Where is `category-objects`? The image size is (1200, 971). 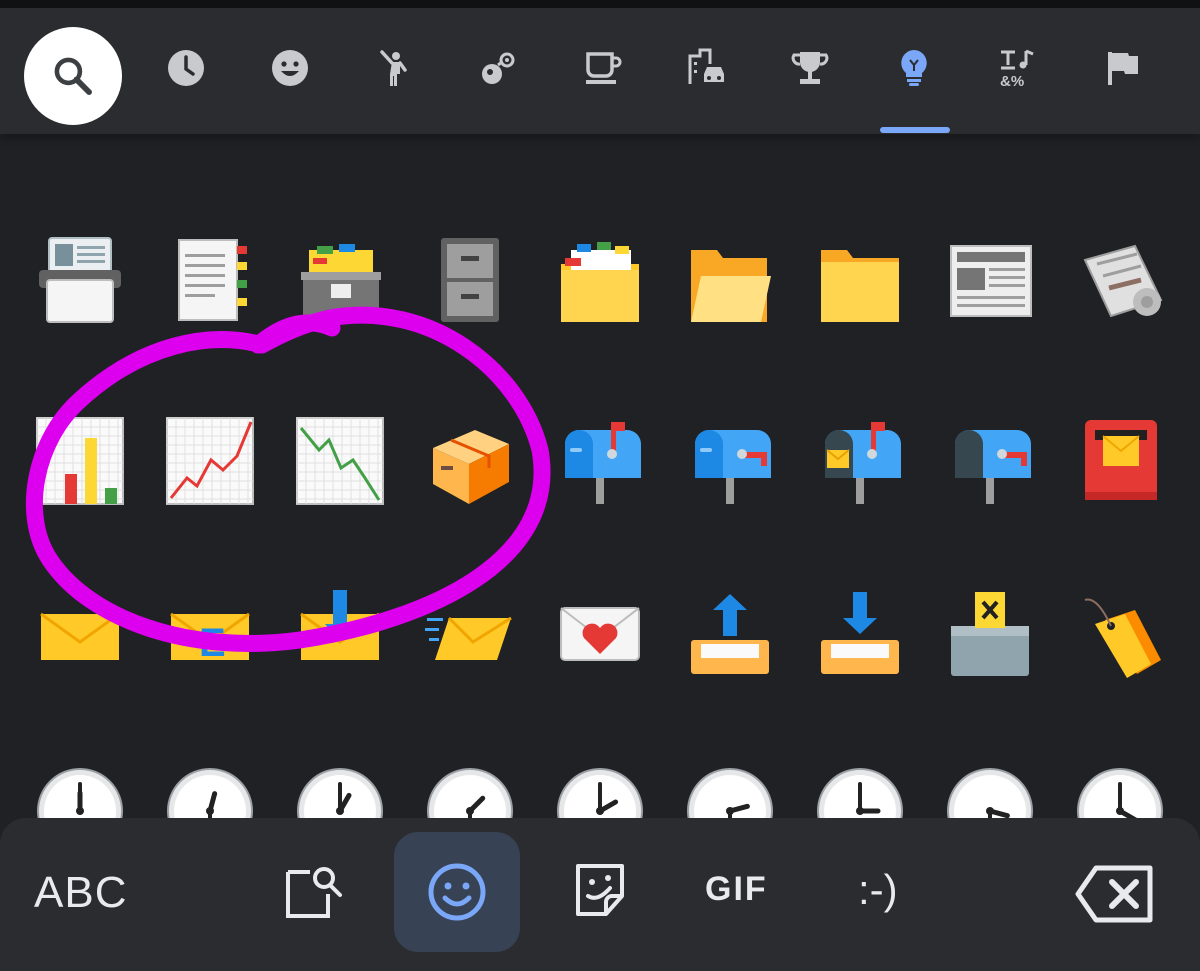
category-objects is located at coordinates (914, 68).